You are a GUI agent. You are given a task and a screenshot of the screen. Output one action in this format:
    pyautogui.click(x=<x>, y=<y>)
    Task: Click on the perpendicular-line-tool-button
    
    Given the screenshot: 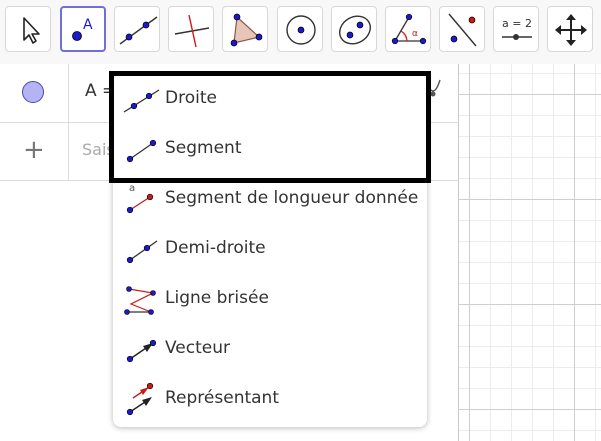 What is the action you would take?
    pyautogui.click(x=191, y=29)
    